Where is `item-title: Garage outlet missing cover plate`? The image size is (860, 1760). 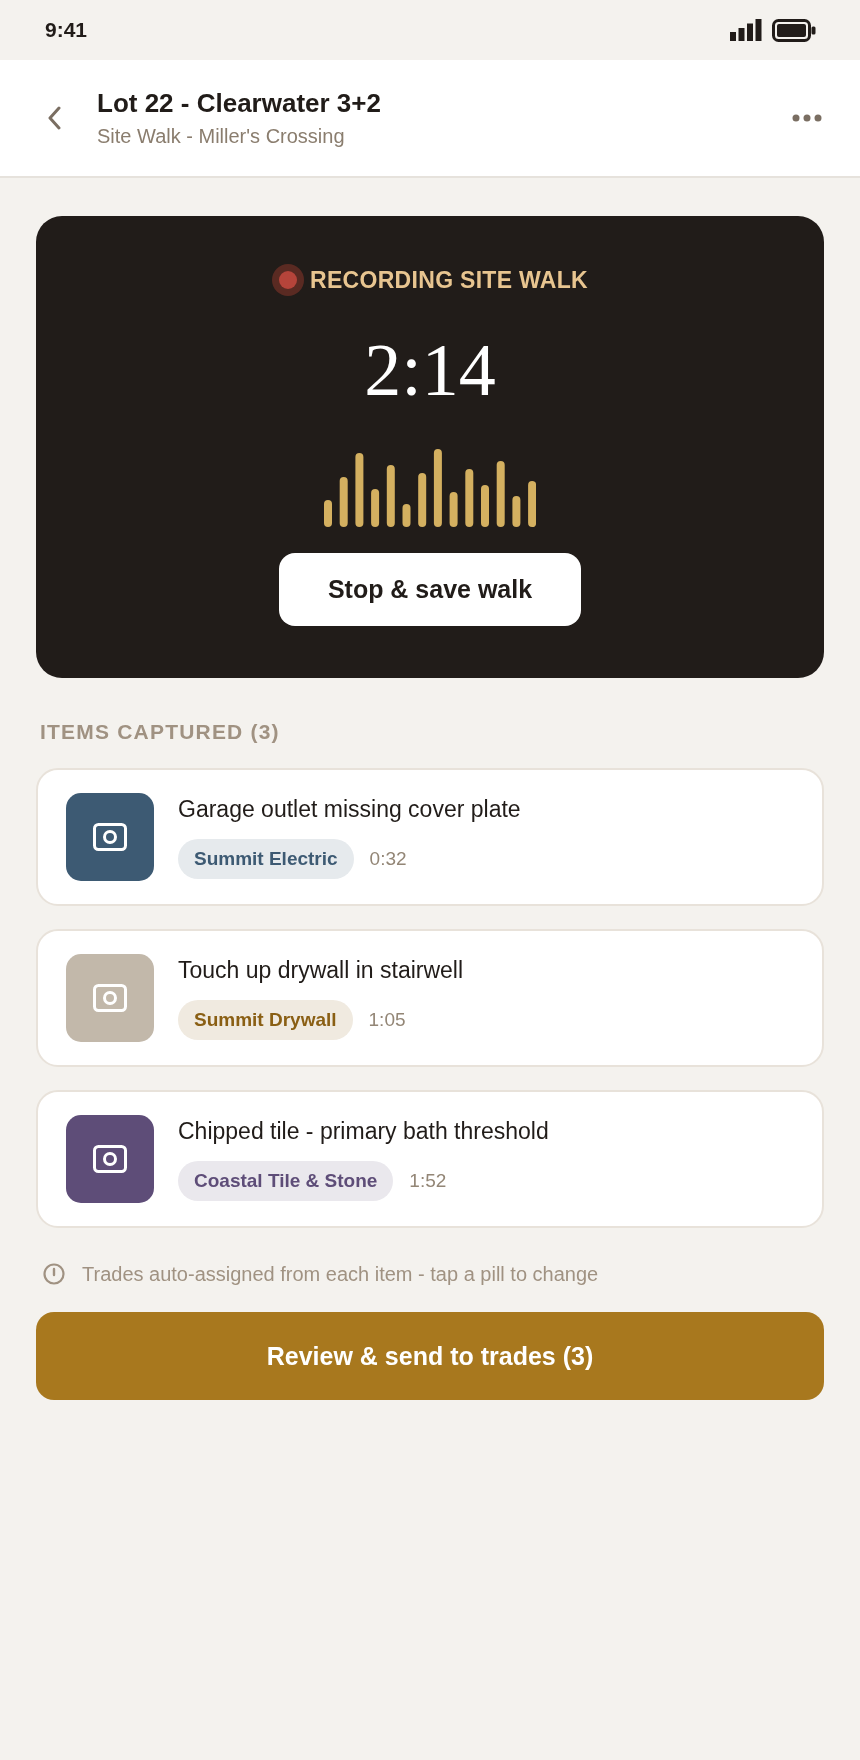
item-title: Garage outlet missing cover plate is located at coordinates (349, 809).